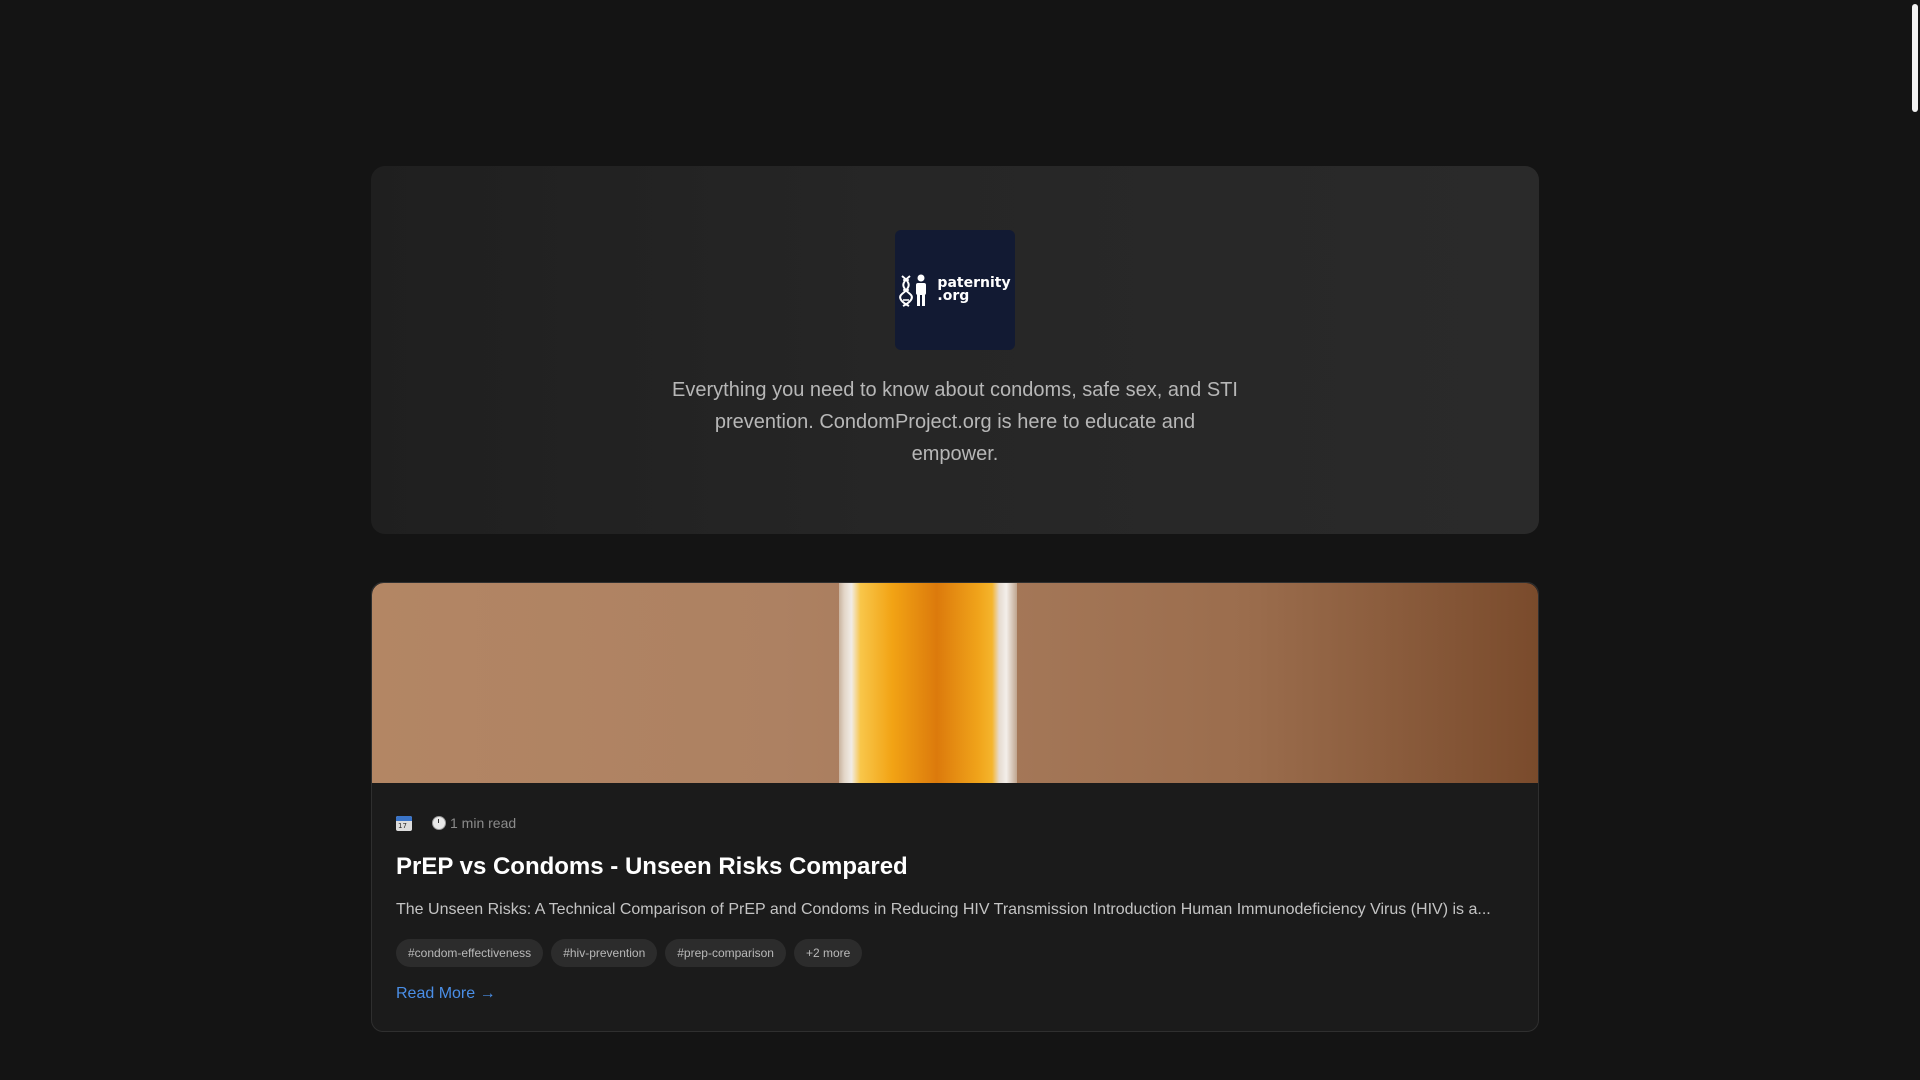 The height and width of the screenshot is (1080, 1920). I want to click on tag-condom-effectiveness: #condom-effectiveness, so click(470, 953).